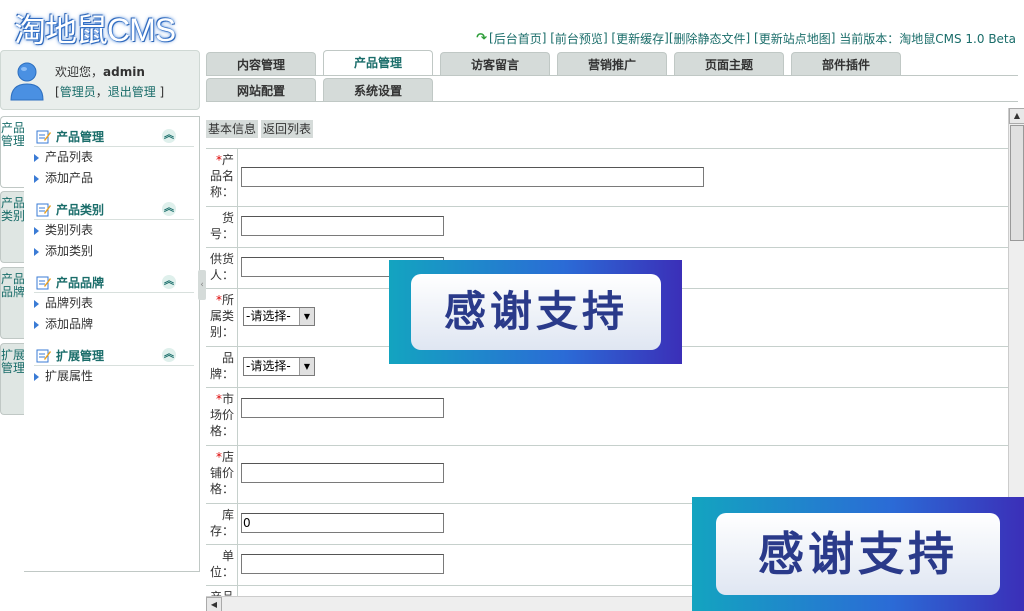 This screenshot has height=611, width=1024. Describe the element at coordinates (795, 38) in the screenshot. I see `link-update-sitemap: 更新站点地图` at that location.